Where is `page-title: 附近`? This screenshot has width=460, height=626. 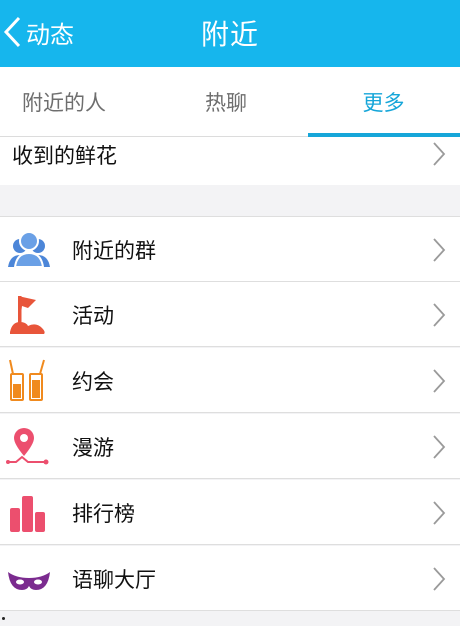
page-title: 附近 is located at coordinates (229, 34).